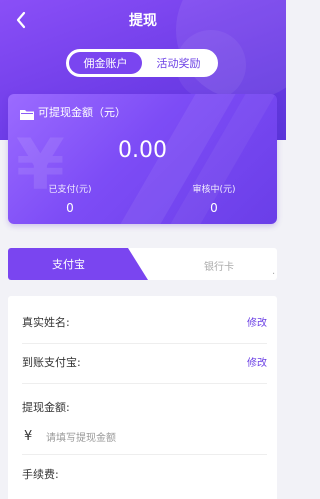 The image size is (320, 499). I want to click on tab-alipay: 支付宝, so click(78, 264).